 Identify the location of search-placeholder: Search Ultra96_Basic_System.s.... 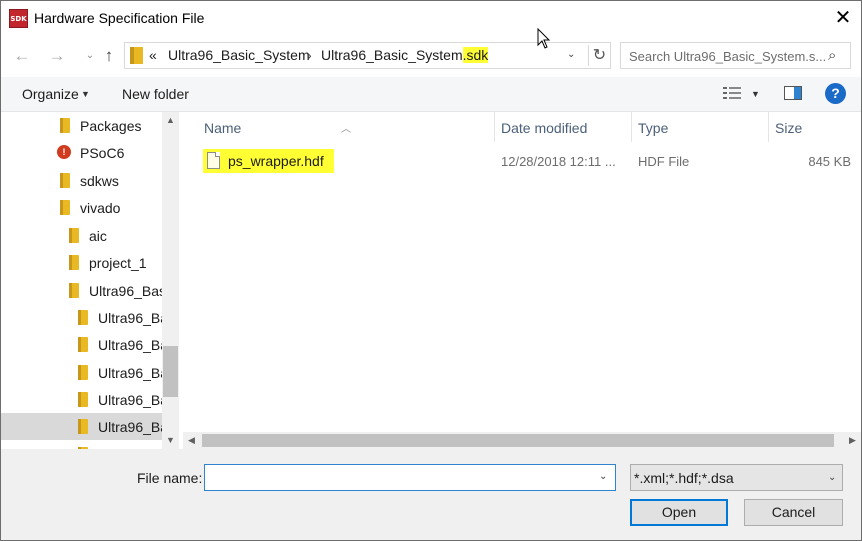
(728, 56).